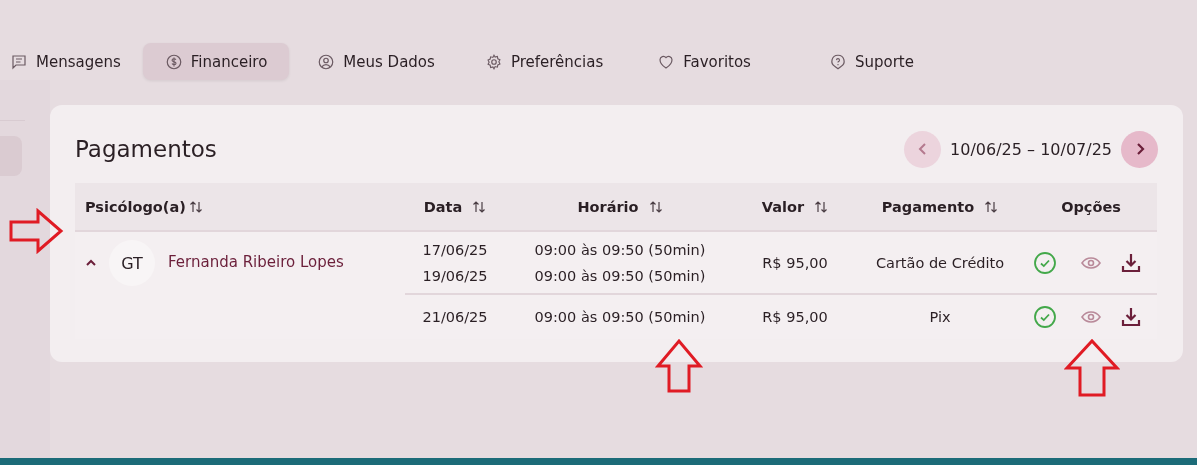 The height and width of the screenshot is (465, 1197). What do you see at coordinates (19, 61) in the screenshot?
I see `chat-icon` at bounding box center [19, 61].